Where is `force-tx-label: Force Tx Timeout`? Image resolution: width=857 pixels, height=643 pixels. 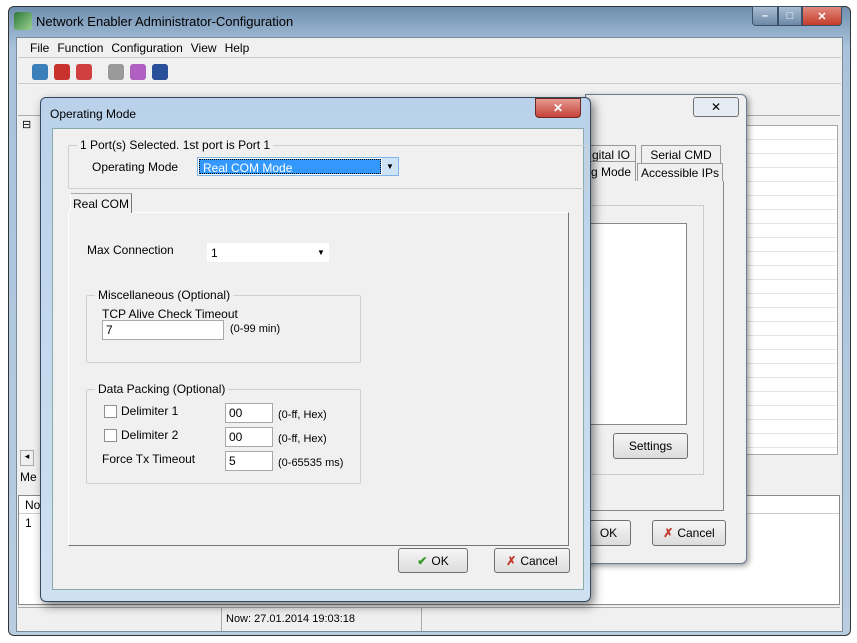
force-tx-label: Force Tx Timeout is located at coordinates (149, 459).